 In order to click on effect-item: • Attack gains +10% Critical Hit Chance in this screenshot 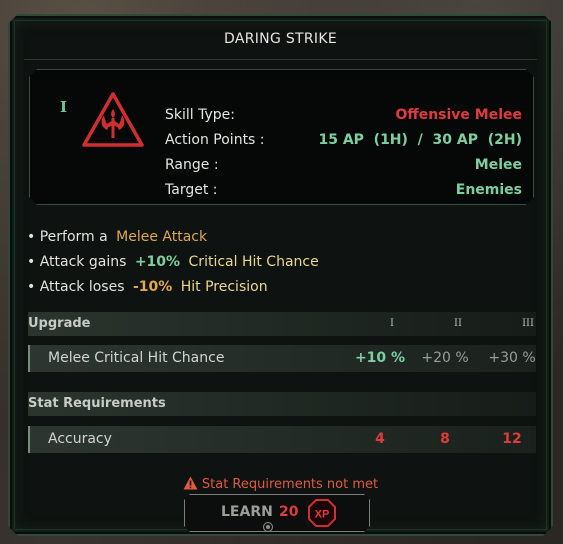, I will do `click(175, 262)`.